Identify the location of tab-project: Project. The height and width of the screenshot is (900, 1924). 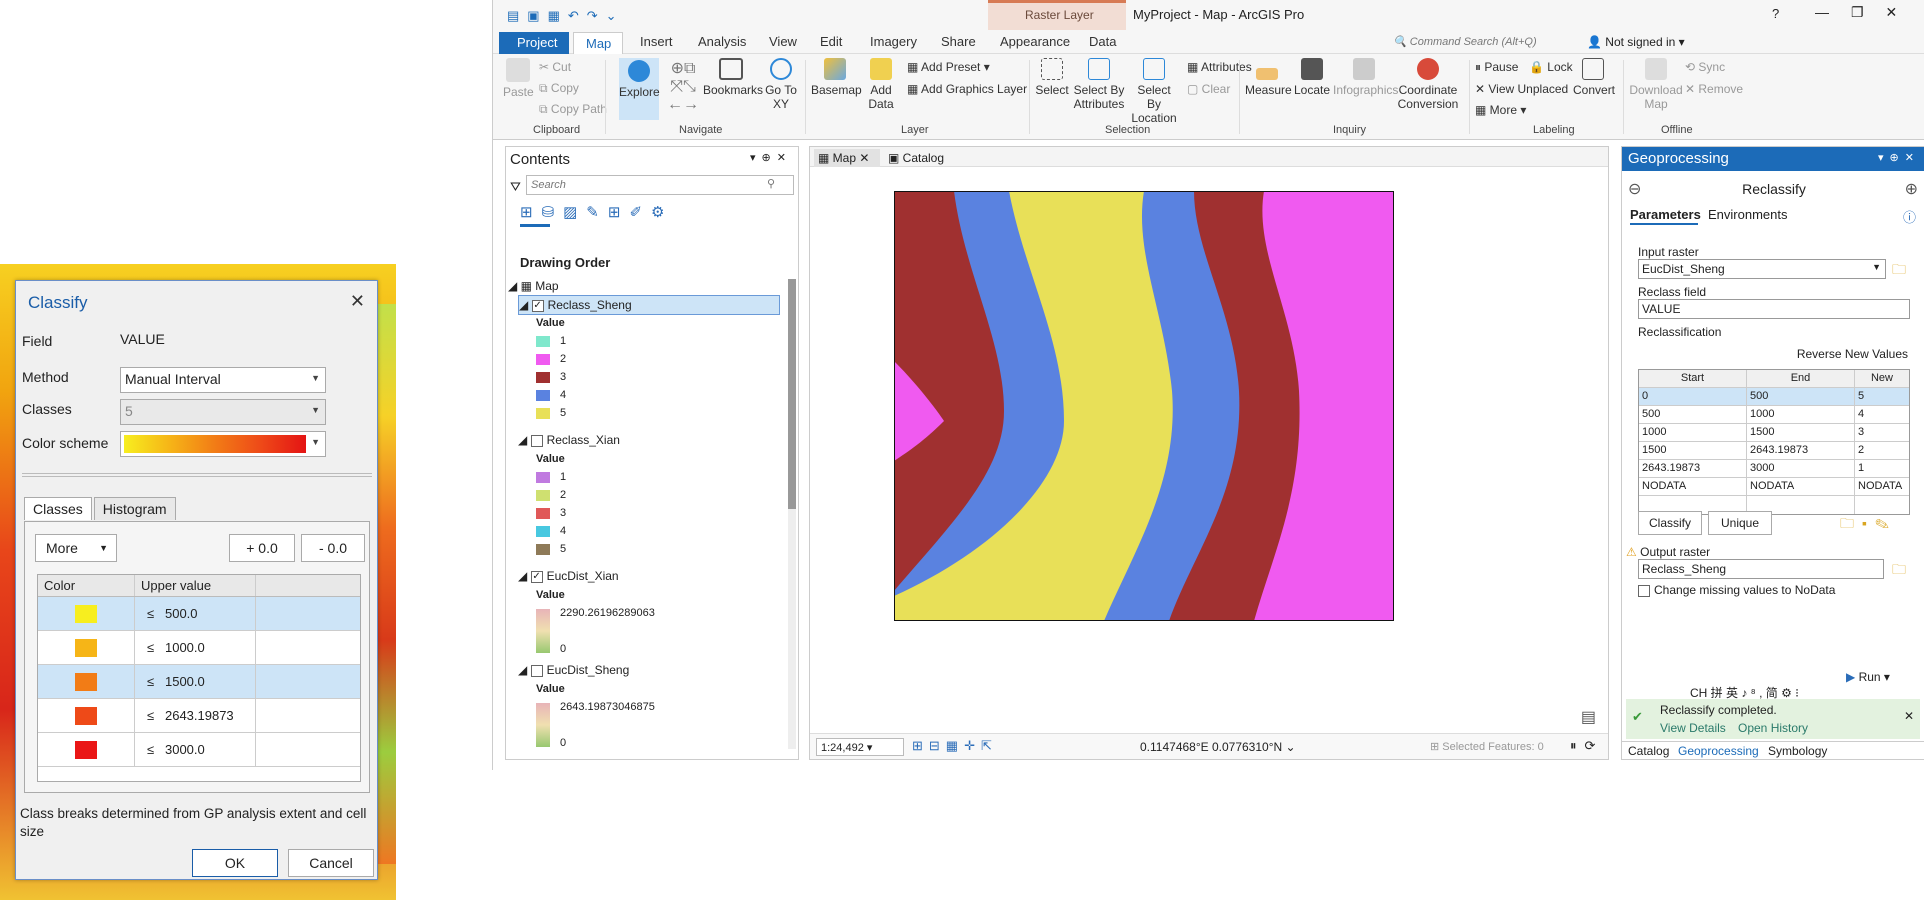
(534, 43).